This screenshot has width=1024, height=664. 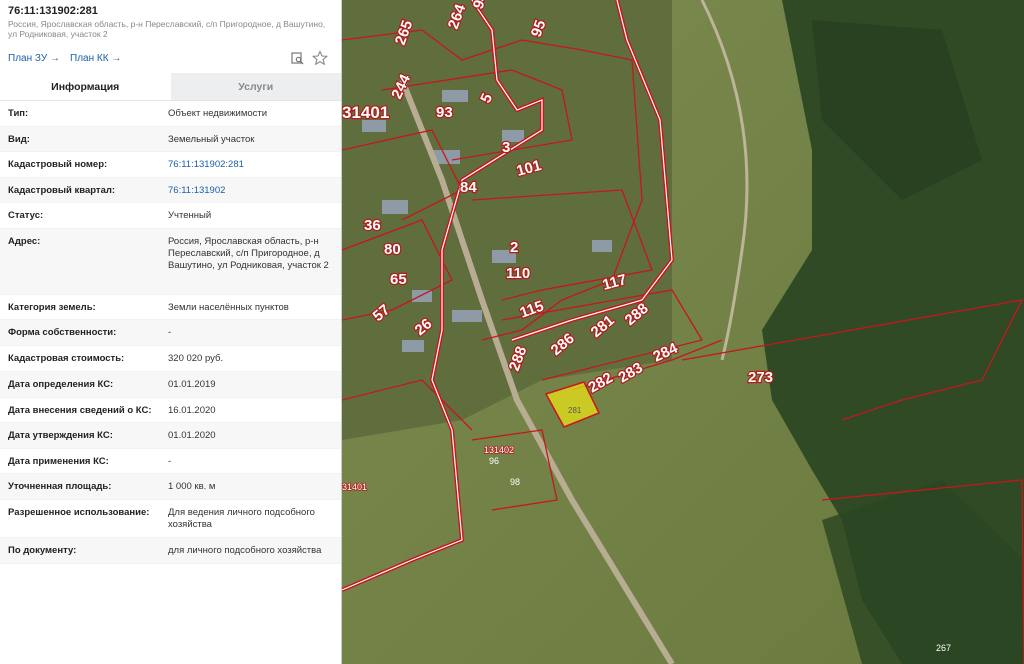 I want to click on parcel-label-110: 110, so click(x=518, y=273).